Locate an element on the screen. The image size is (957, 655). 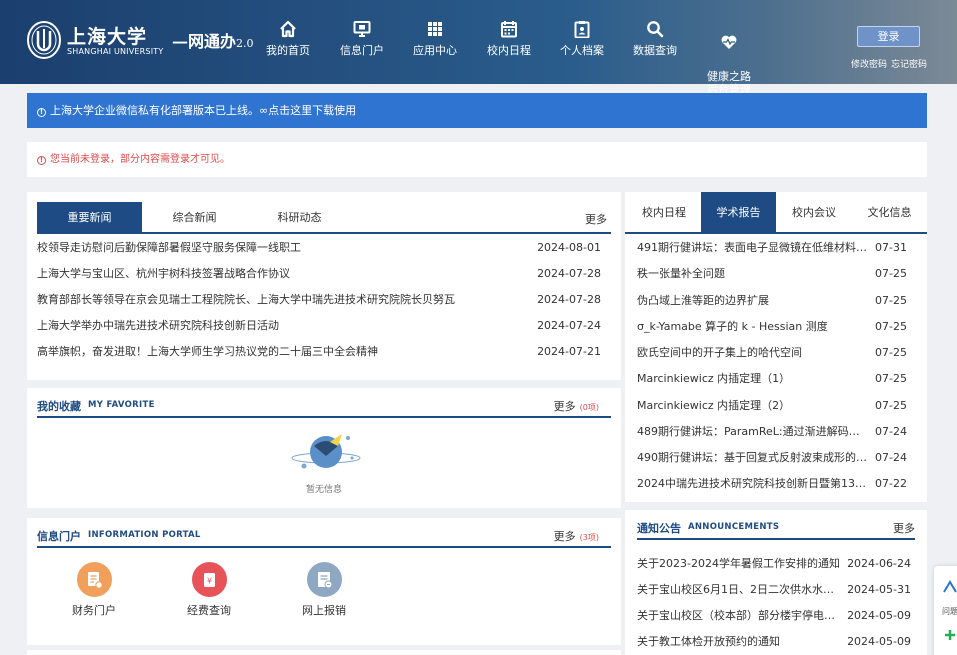
report-row: 2024中瑞先进技术研究院科技创新日暨第13期... 07-22 is located at coordinates (782, 484).